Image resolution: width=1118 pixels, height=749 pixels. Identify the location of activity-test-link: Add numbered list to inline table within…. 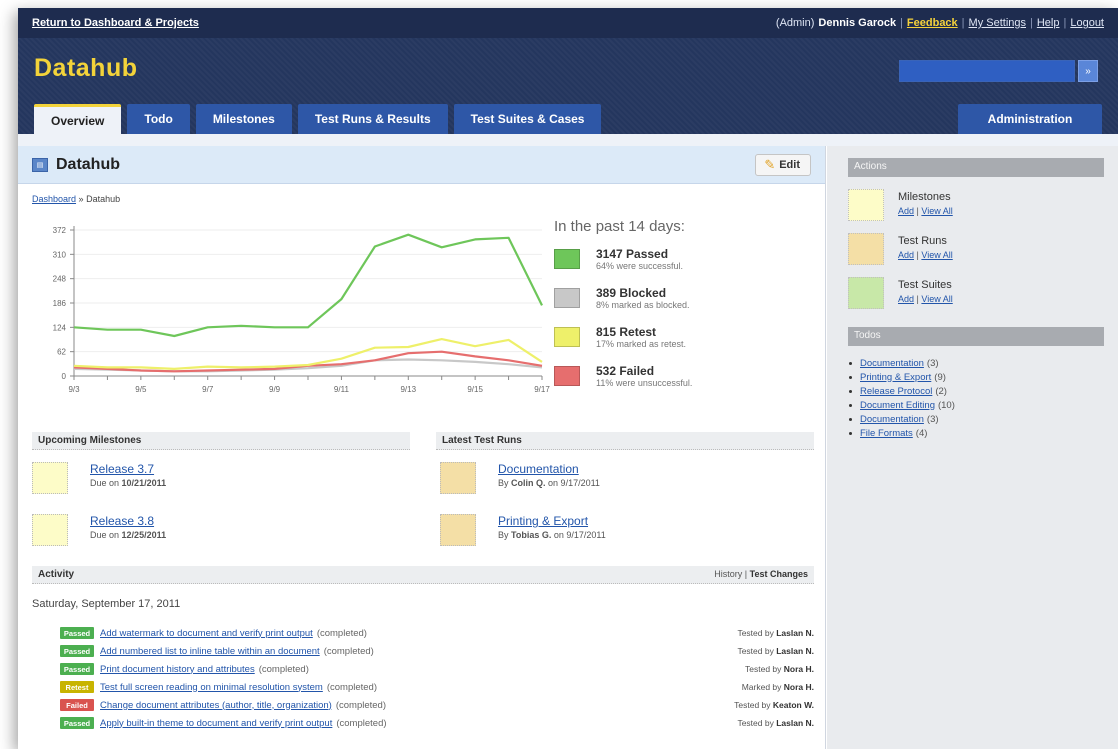
(210, 651).